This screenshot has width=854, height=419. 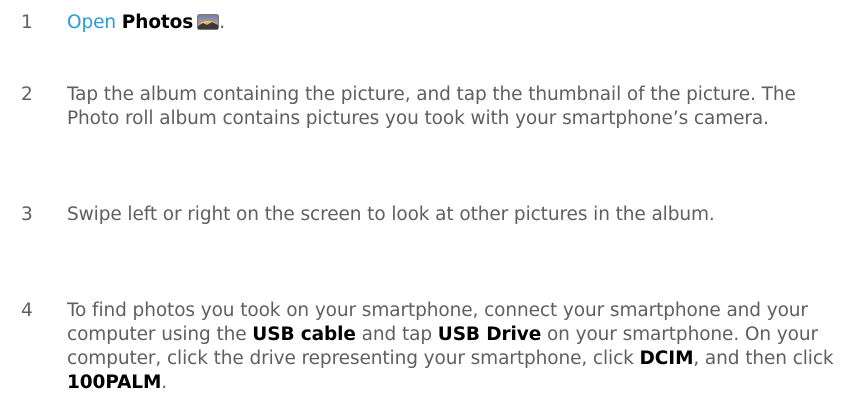 What do you see at coordinates (27, 310) in the screenshot?
I see `step-number: 4` at bounding box center [27, 310].